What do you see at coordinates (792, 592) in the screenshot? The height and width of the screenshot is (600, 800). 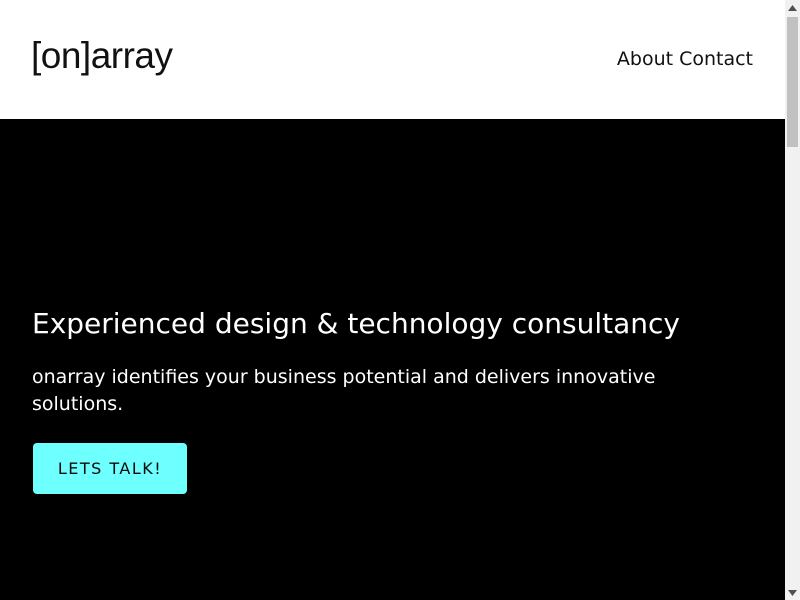 I see `triangle-down-icon` at bounding box center [792, 592].